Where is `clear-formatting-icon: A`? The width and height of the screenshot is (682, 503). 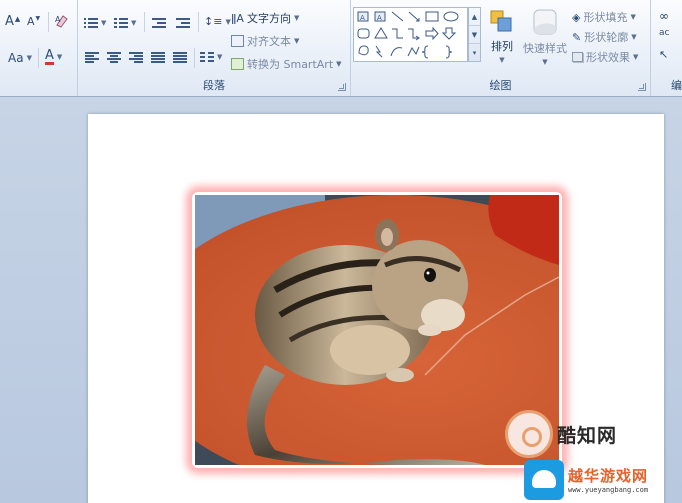
clear-formatting-icon: A is located at coordinates (62, 21).